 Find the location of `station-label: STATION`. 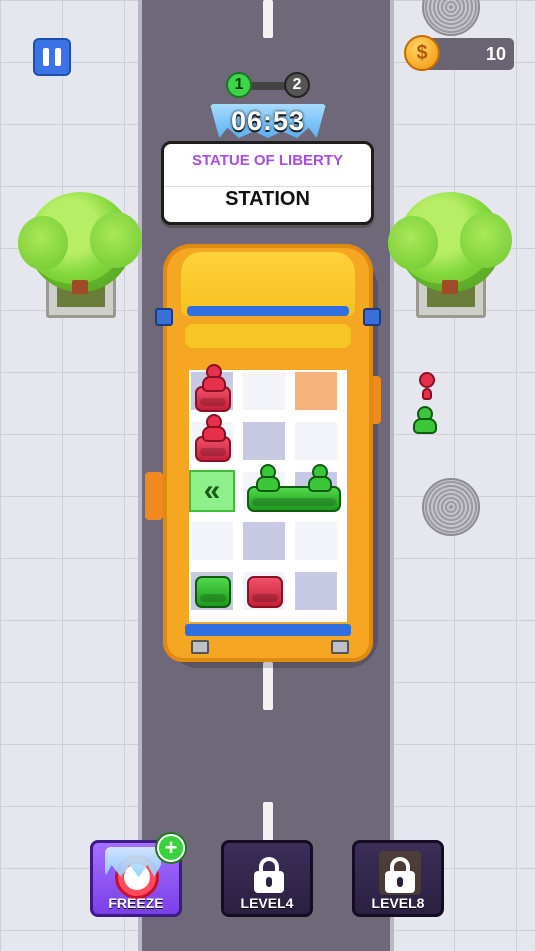

station-label: STATION is located at coordinates (267, 199).